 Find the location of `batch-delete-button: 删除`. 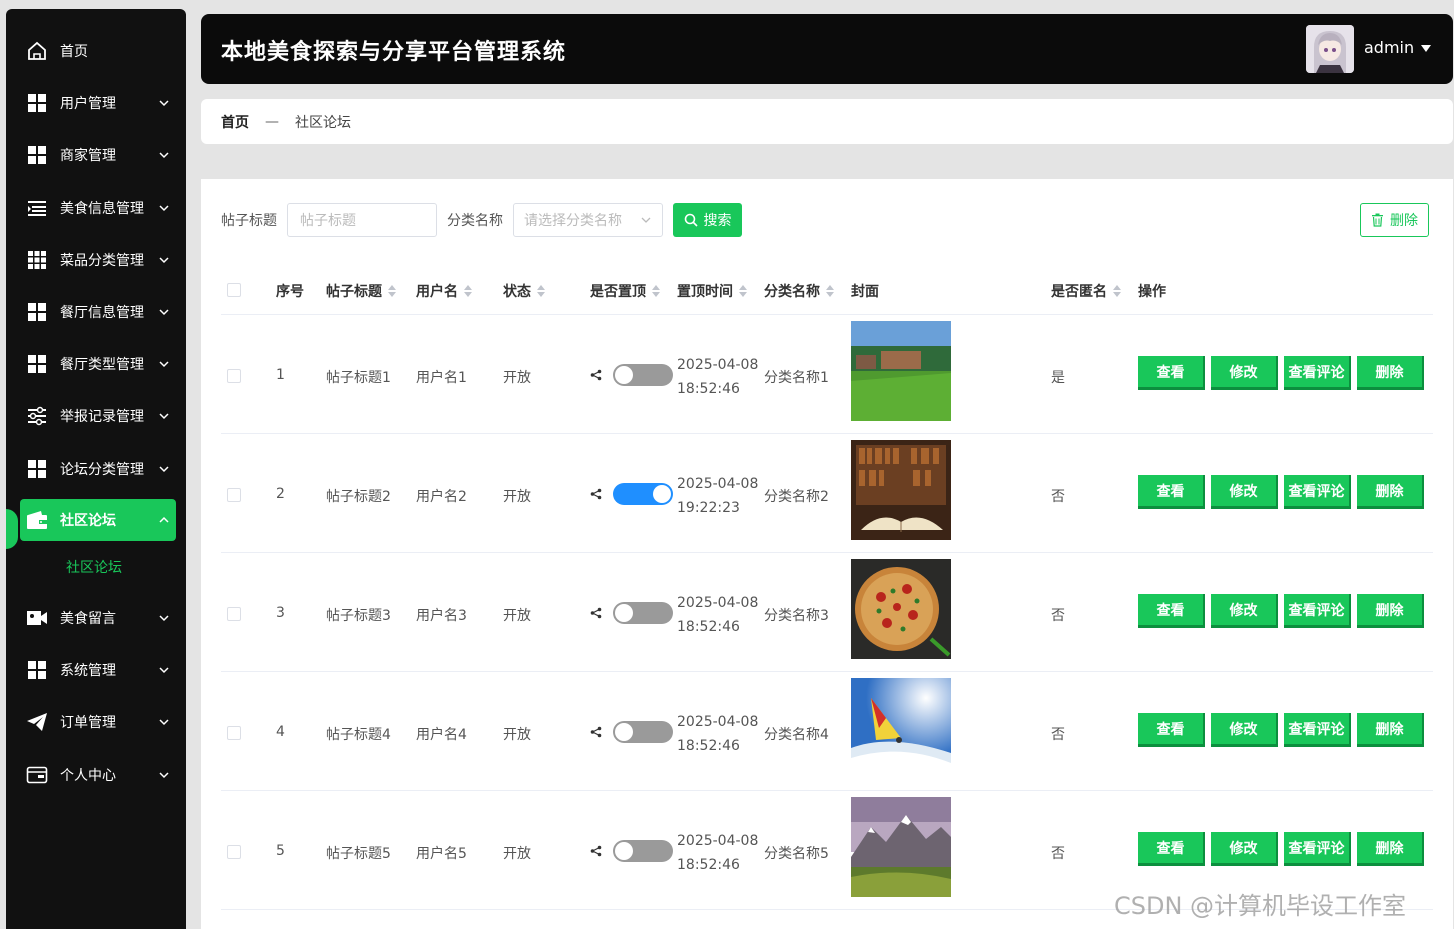

batch-delete-button: 删除 is located at coordinates (1394, 220).